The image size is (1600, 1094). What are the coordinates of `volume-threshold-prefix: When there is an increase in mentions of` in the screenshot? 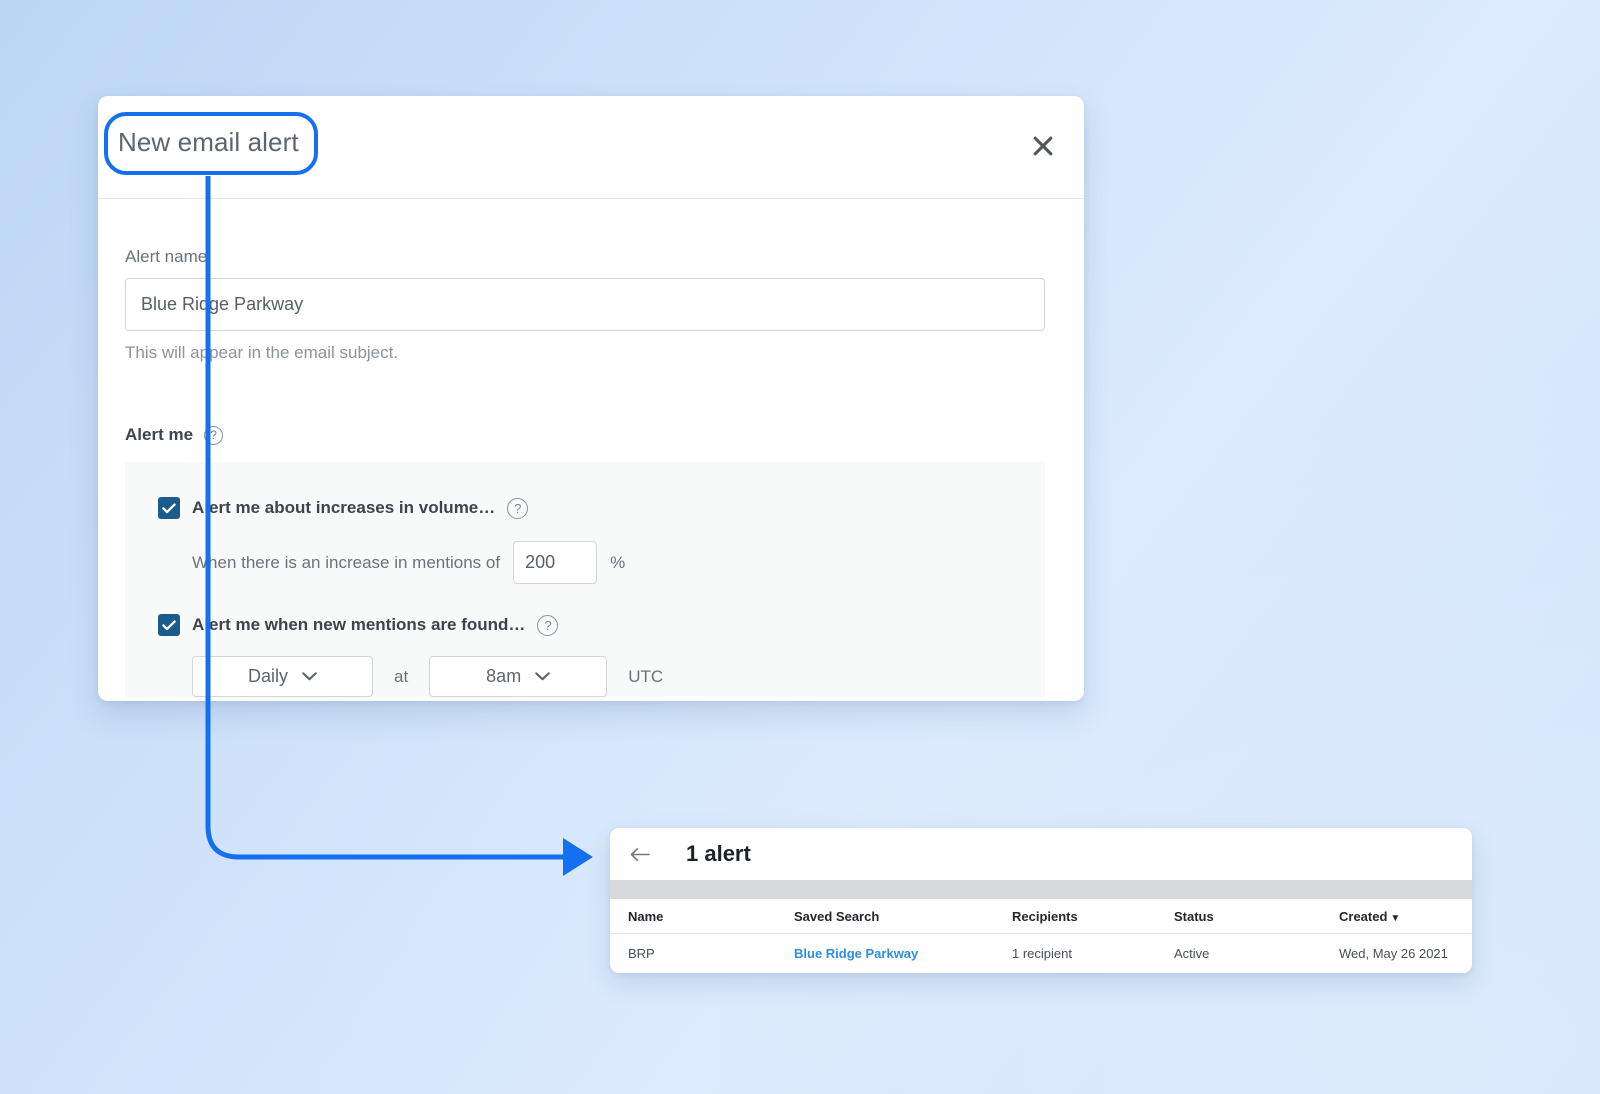 It's located at (346, 562).